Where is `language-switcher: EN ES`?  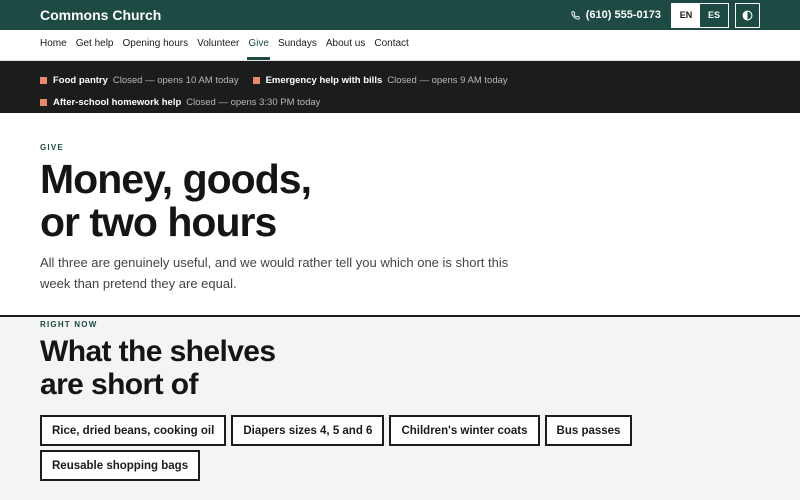 language-switcher: EN ES is located at coordinates (700, 15).